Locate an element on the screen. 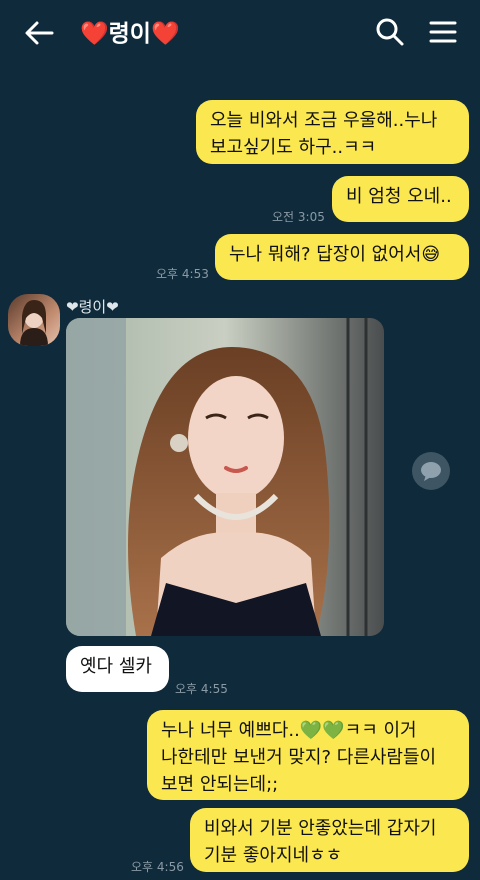 The image size is (480, 880). search-button is located at coordinates (390, 32).